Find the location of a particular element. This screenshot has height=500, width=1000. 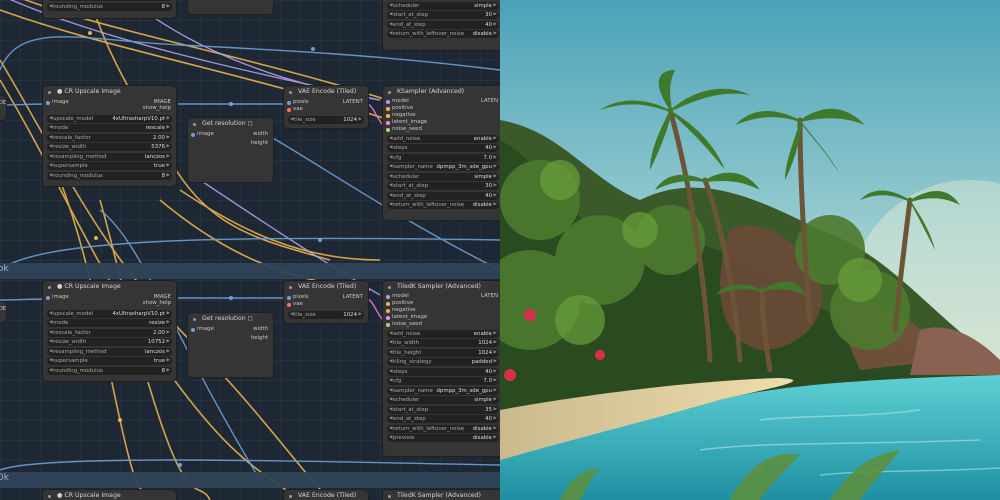

widget-resize-width: ◀ resize_width 10752 ▶ is located at coordinates (109, 342).